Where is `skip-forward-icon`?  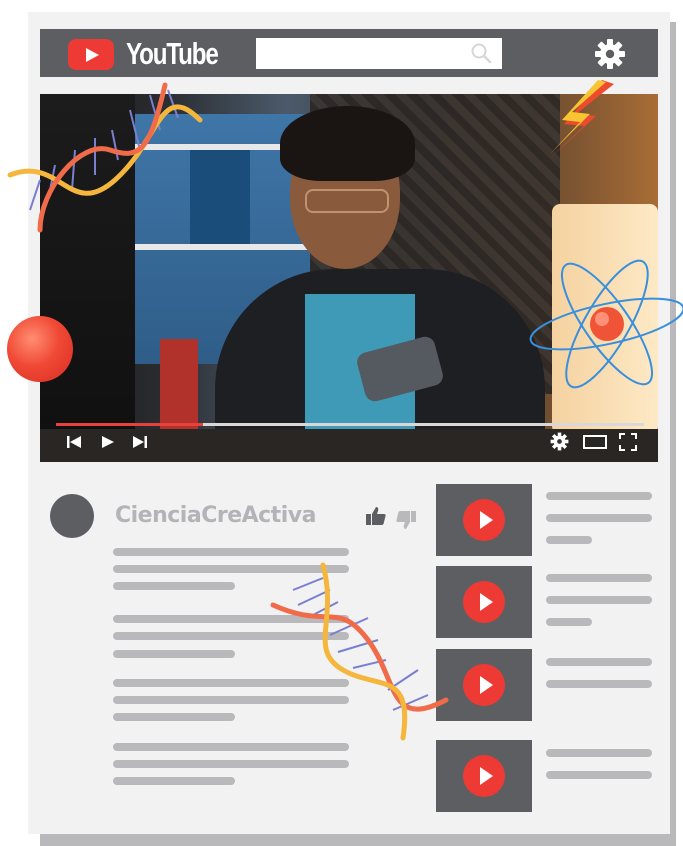 skip-forward-icon is located at coordinates (140, 442).